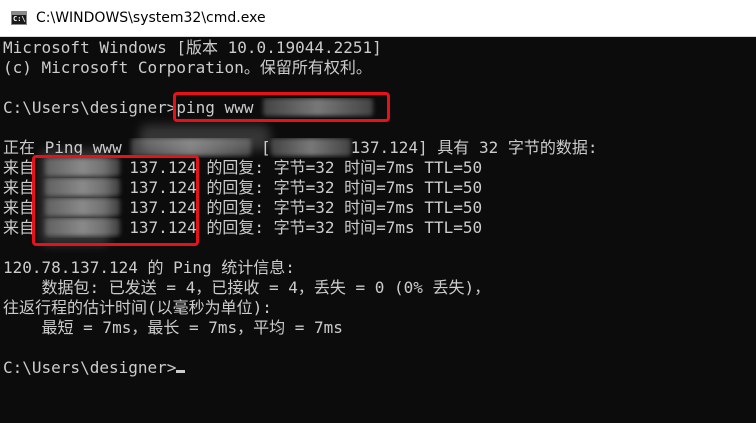 The width and height of the screenshot is (756, 423). Describe the element at coordinates (474, 147) in the screenshot. I see `ping-suffix: 137.124] 具有 32 字节的数据:` at that location.